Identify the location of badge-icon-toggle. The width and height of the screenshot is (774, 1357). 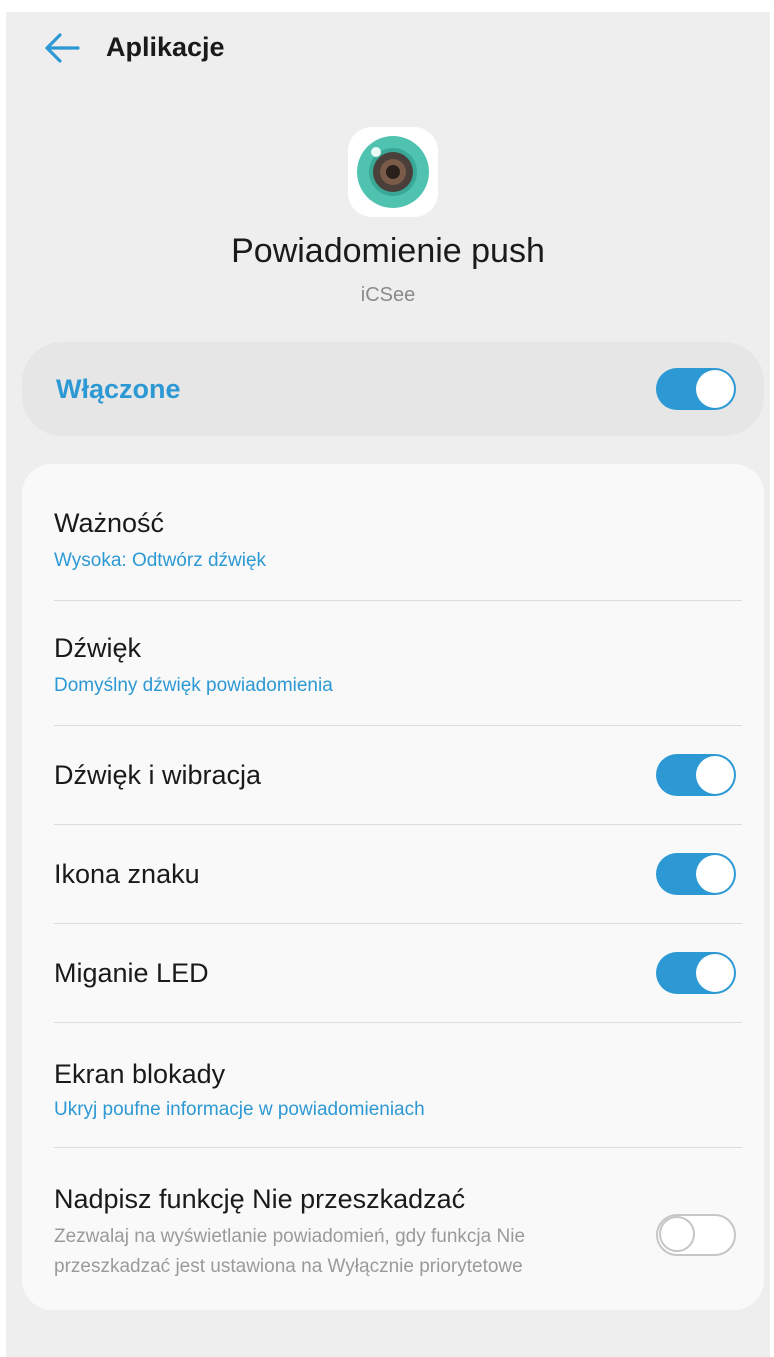
(696, 874).